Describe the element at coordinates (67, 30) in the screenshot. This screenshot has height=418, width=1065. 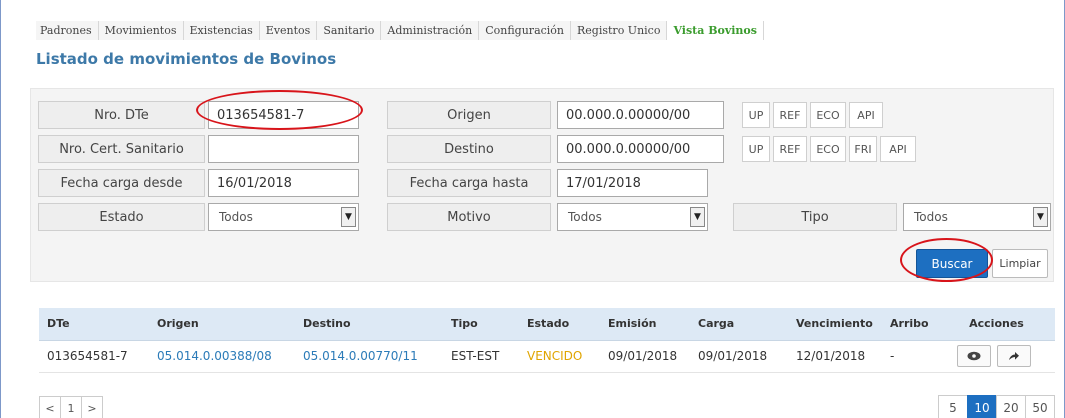
I see `nav-padrones: Padrones` at that location.